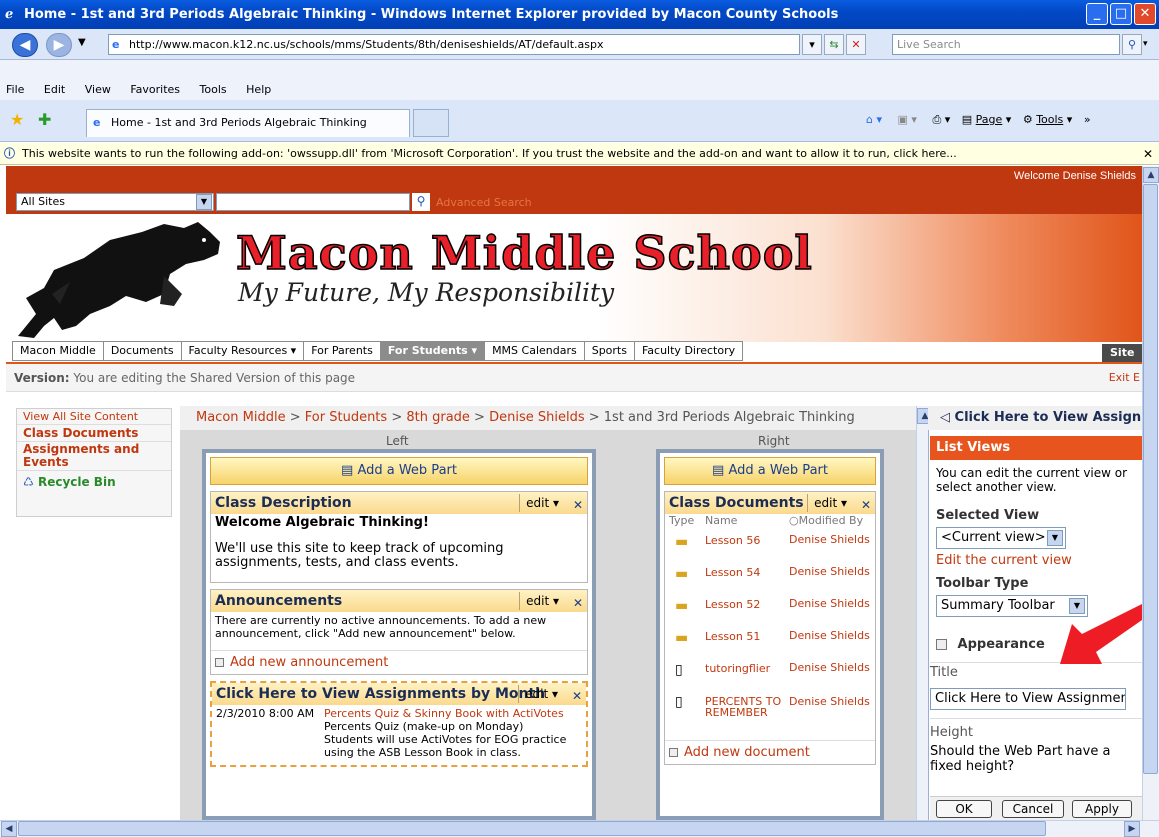 This screenshot has height=837, width=1159. Describe the element at coordinates (17, 119) in the screenshot. I see `favorites-star-icon: ★` at that location.